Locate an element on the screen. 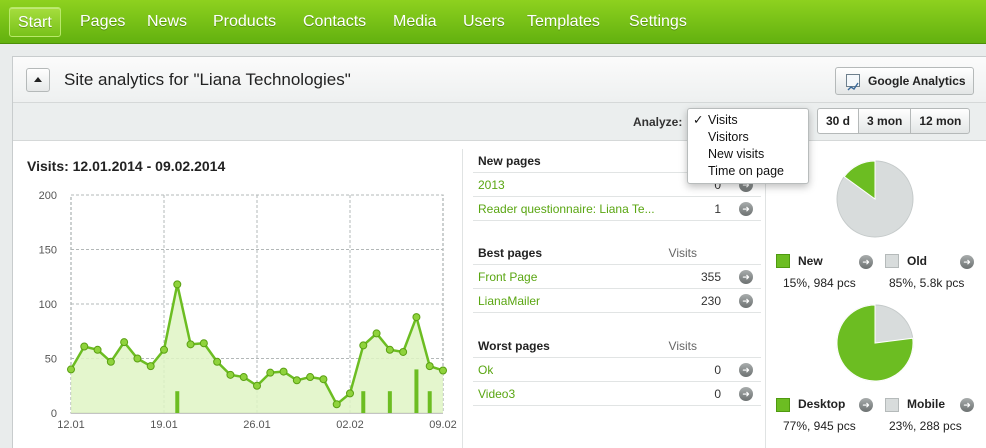  range-selector: 30 d 3 mon 12 mon is located at coordinates (894, 121).